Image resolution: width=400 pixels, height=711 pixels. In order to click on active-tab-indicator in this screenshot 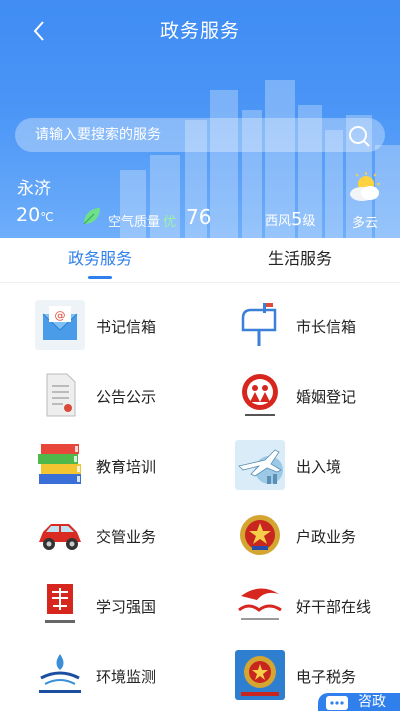, I will do `click(100, 277)`.